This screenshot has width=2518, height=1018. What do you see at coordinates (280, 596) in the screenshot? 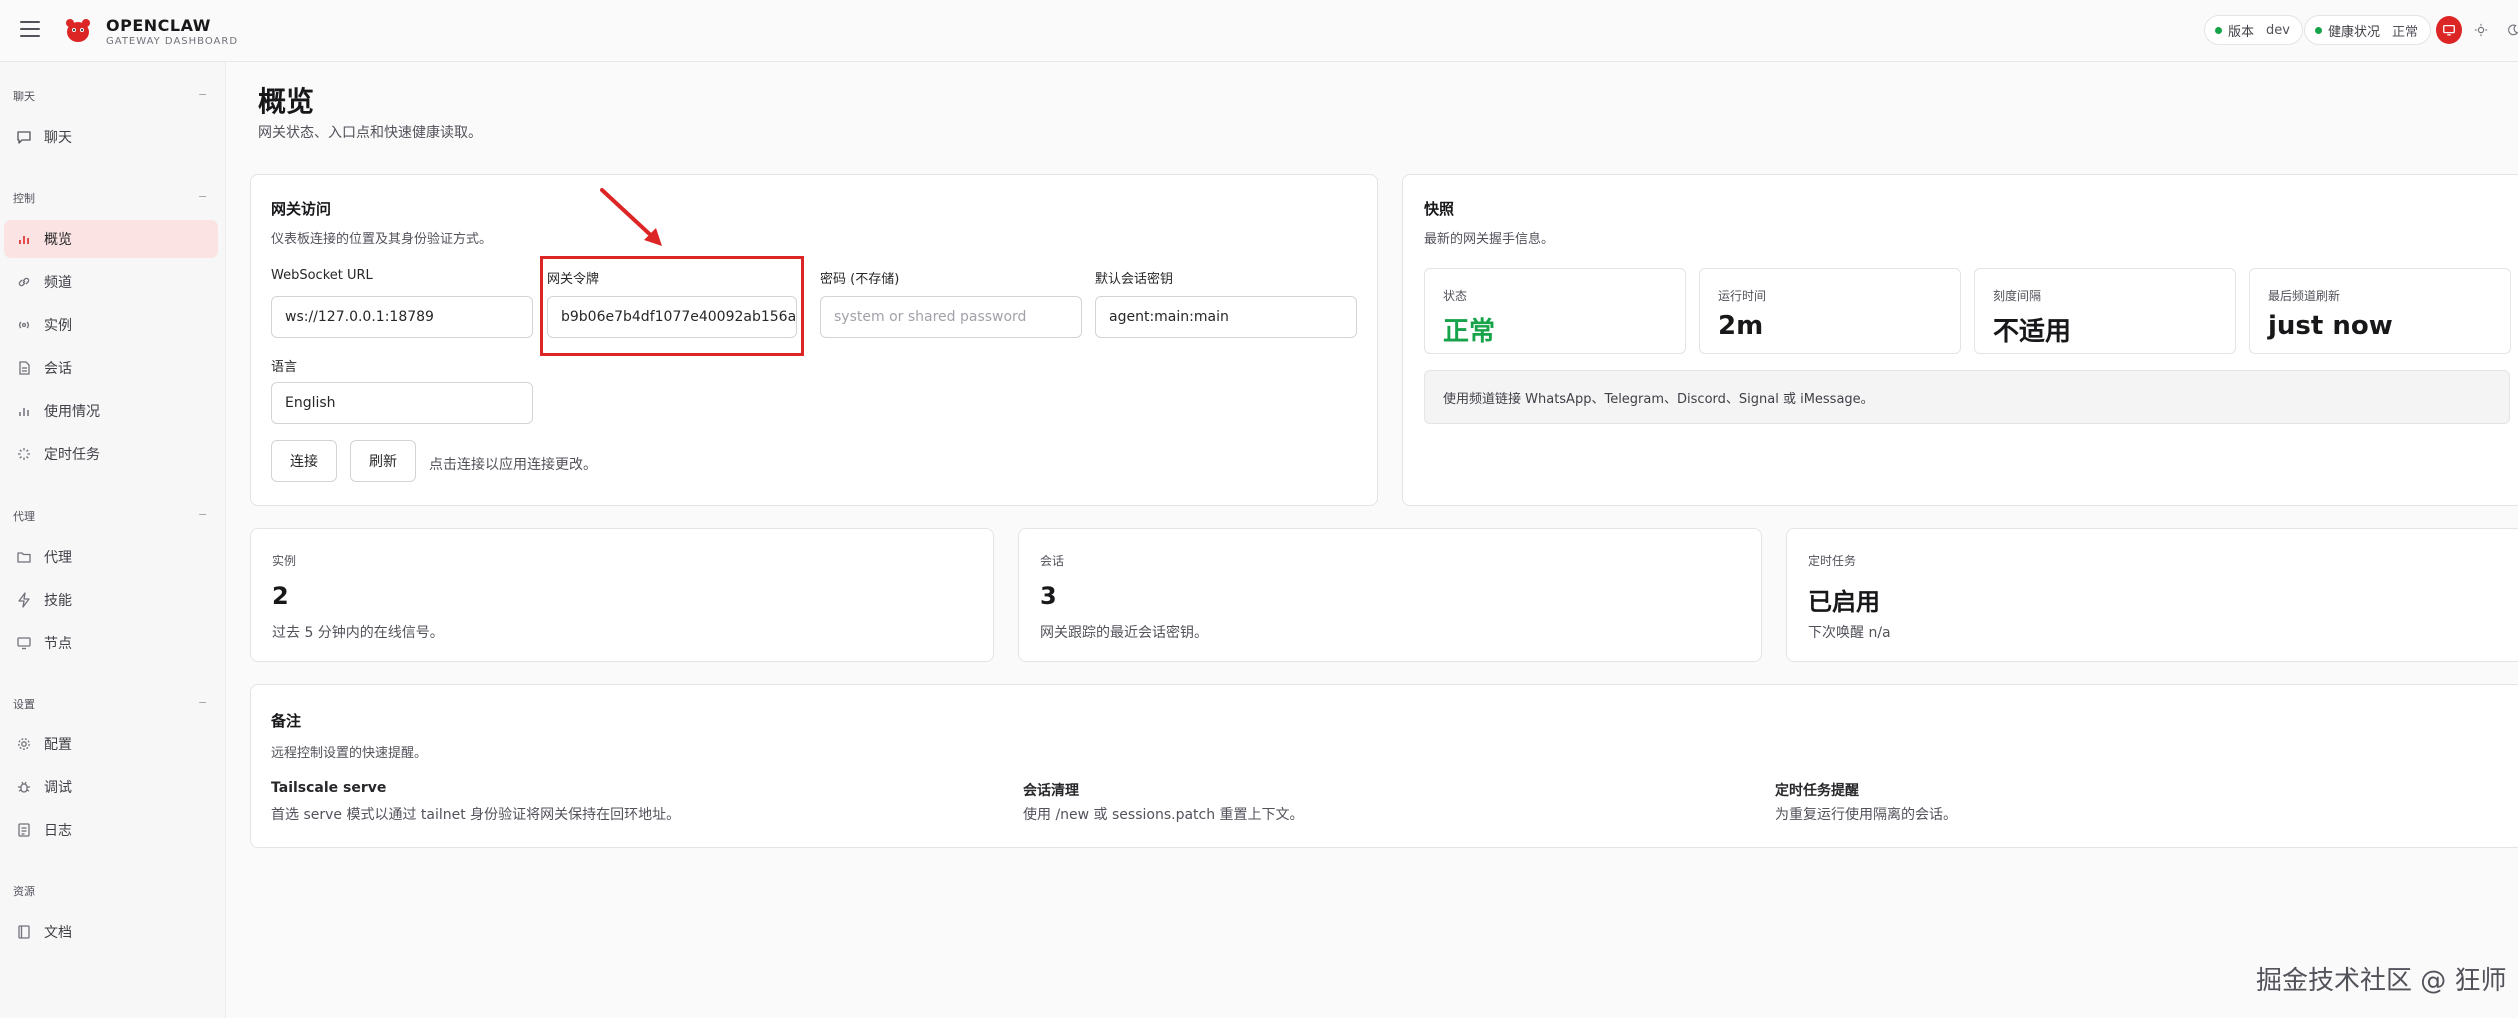
I see `metric-value: 2` at bounding box center [280, 596].